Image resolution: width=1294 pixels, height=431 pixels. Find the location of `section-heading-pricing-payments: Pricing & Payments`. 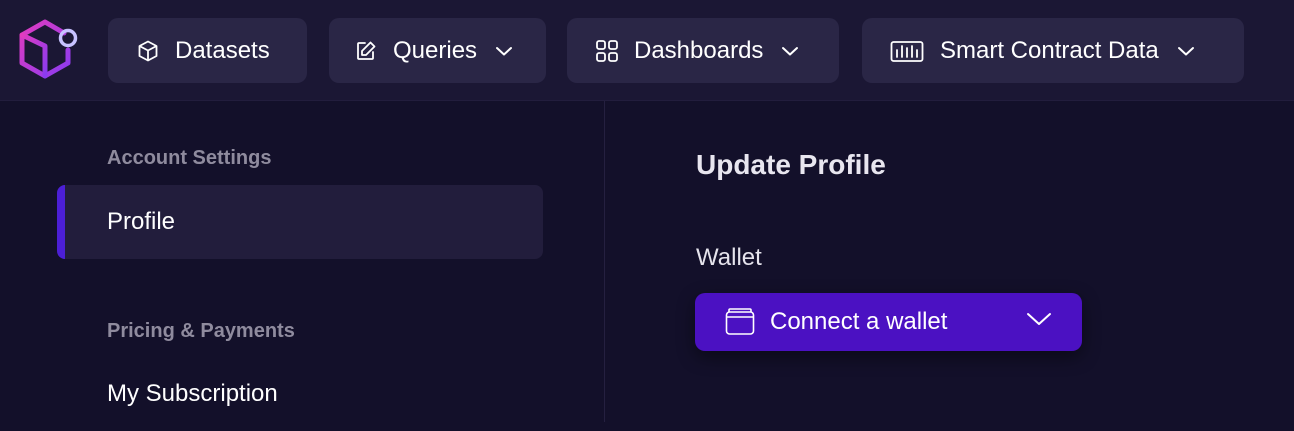

section-heading-pricing-payments: Pricing & Payments is located at coordinates (201, 331).